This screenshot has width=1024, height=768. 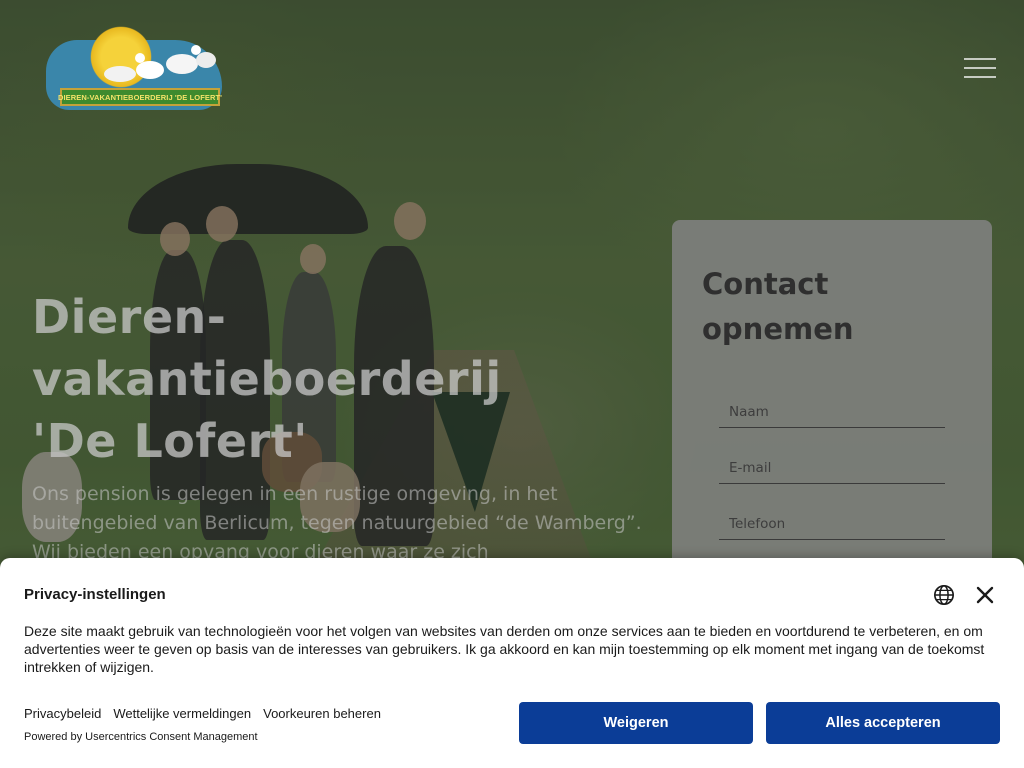 I want to click on name-input, so click(x=832, y=411).